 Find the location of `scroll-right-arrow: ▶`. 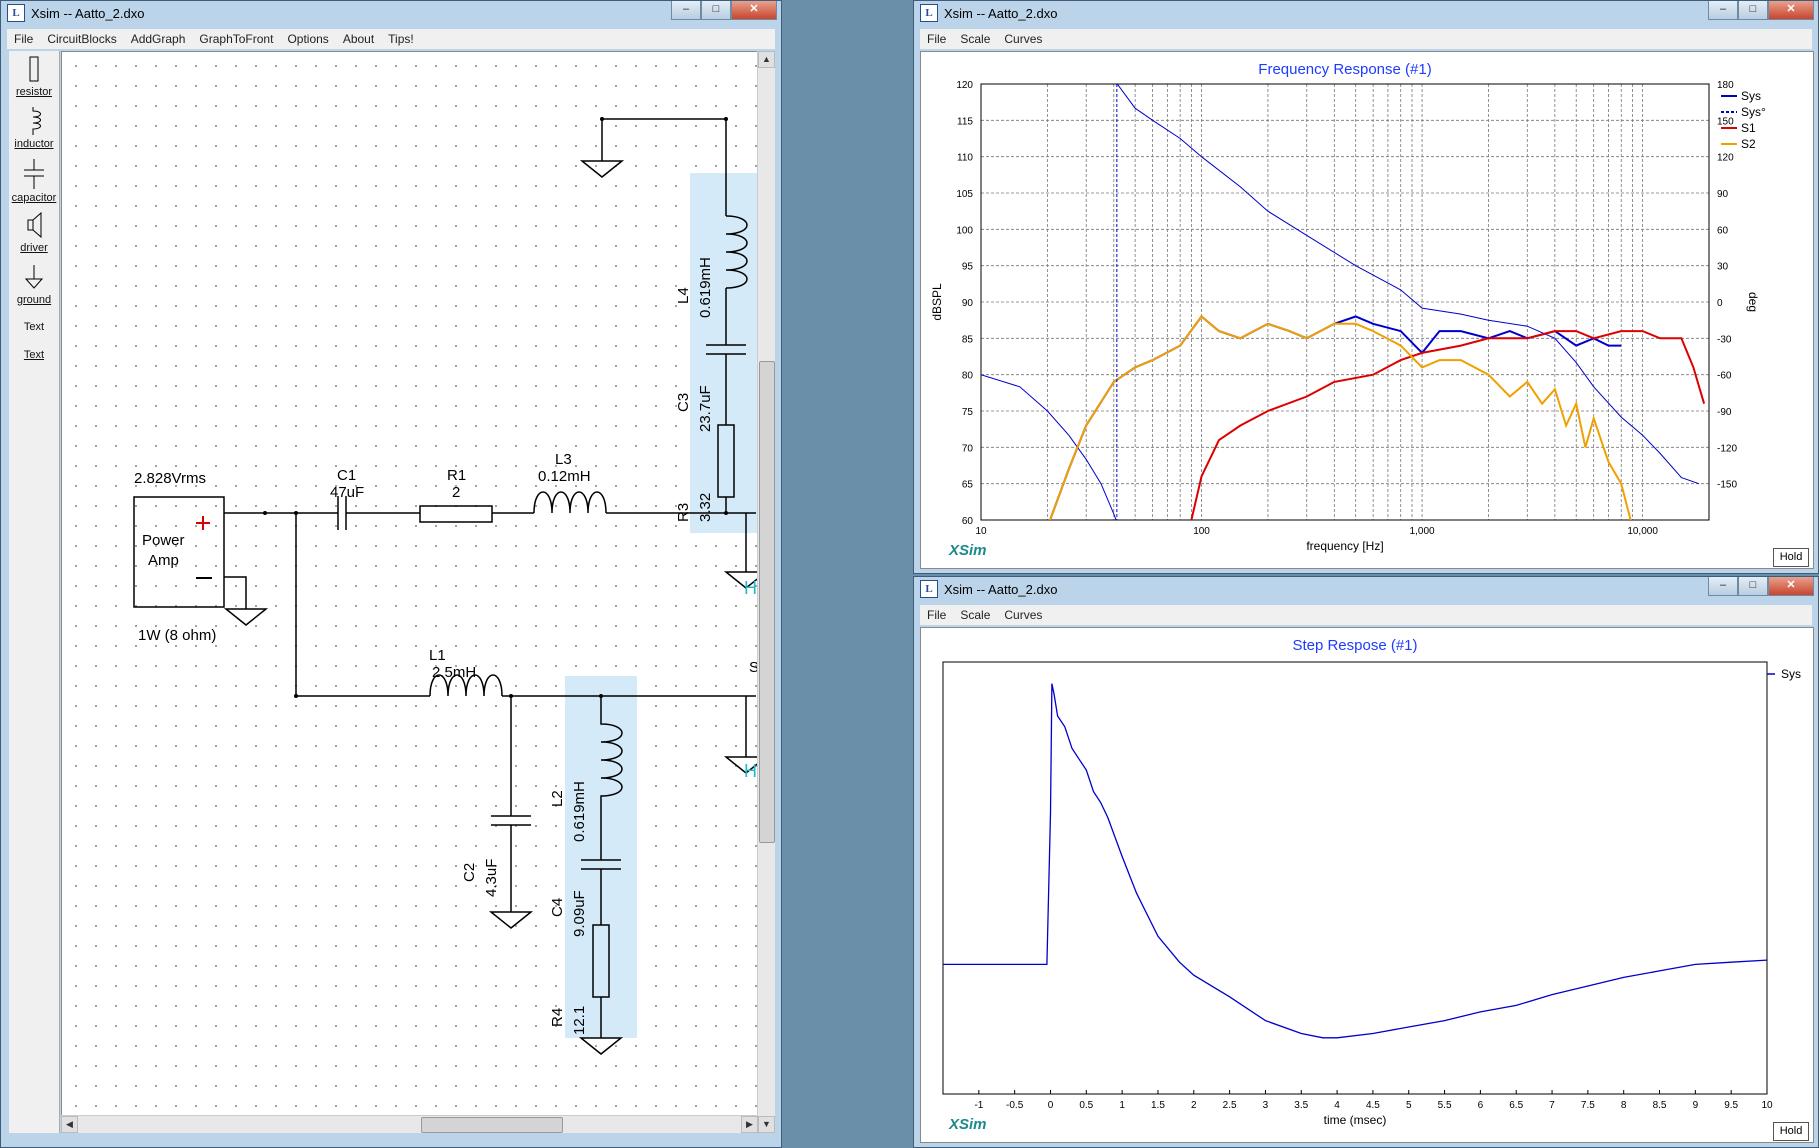

scroll-right-arrow: ▶ is located at coordinates (749, 1124).